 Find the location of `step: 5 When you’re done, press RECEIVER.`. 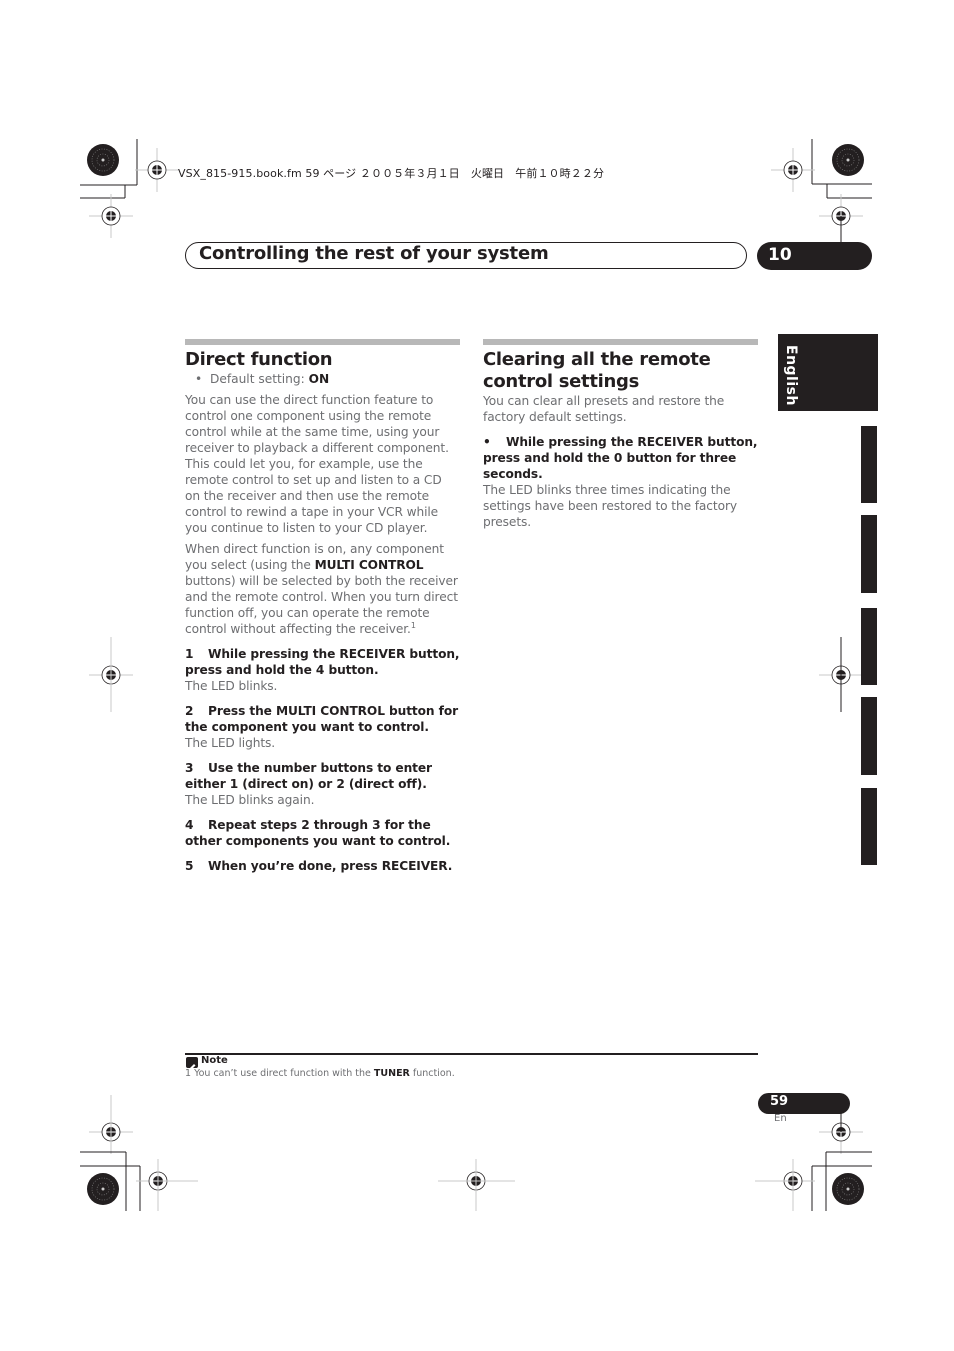

step: 5 When you’re done, press RECEIVER. is located at coordinates (322, 866).